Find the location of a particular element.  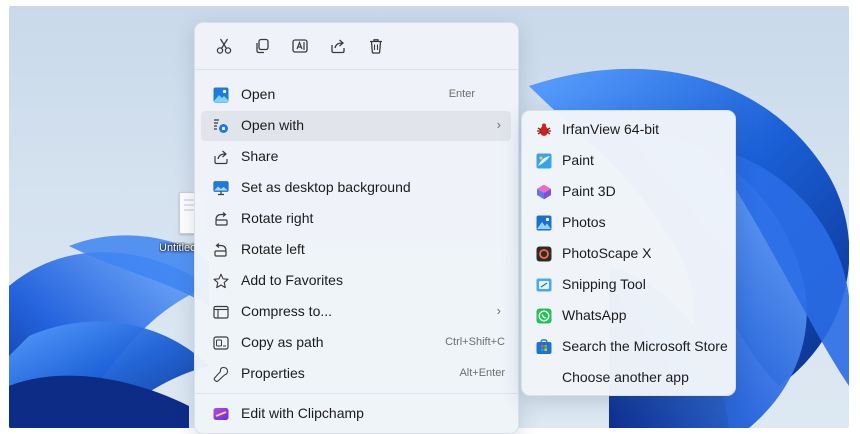

submenu-item-label: PhotoScape X is located at coordinates (607, 253).